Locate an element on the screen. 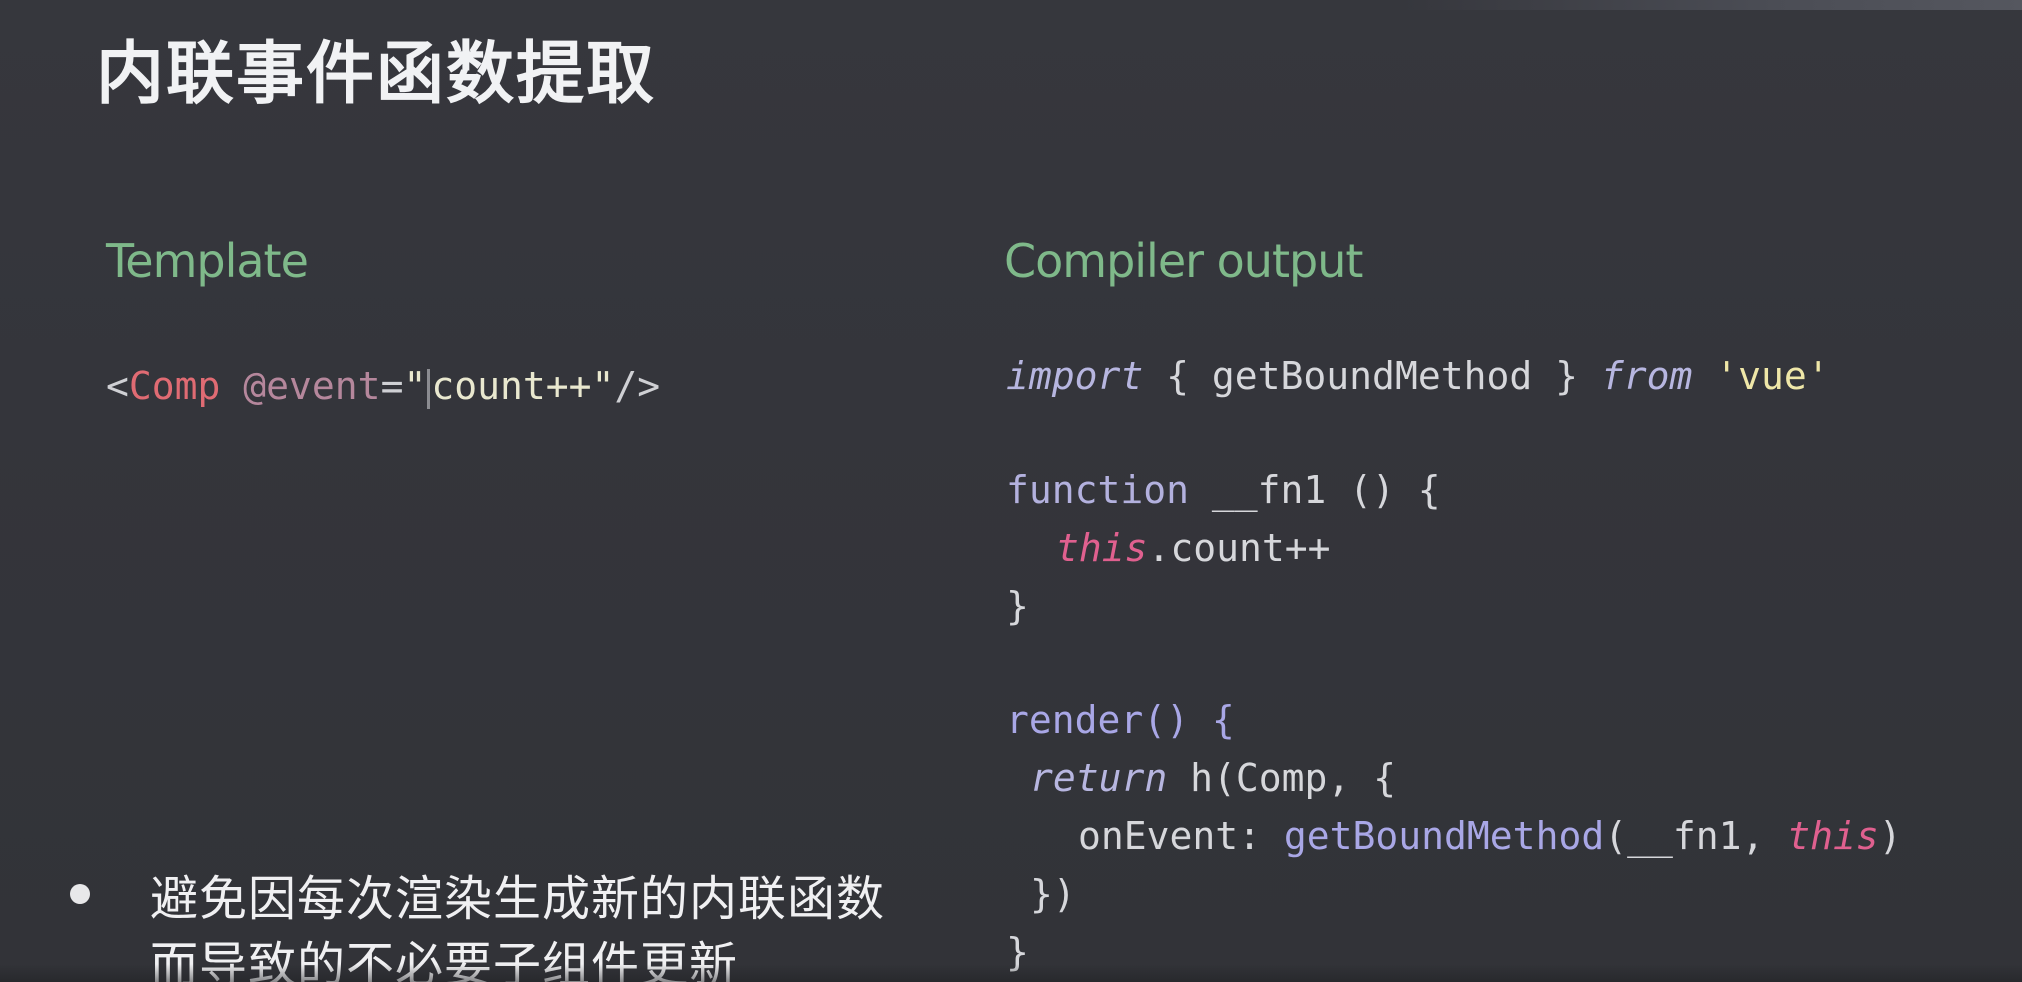 The width and height of the screenshot is (2022, 982). code-token: " is located at coordinates (415, 386).